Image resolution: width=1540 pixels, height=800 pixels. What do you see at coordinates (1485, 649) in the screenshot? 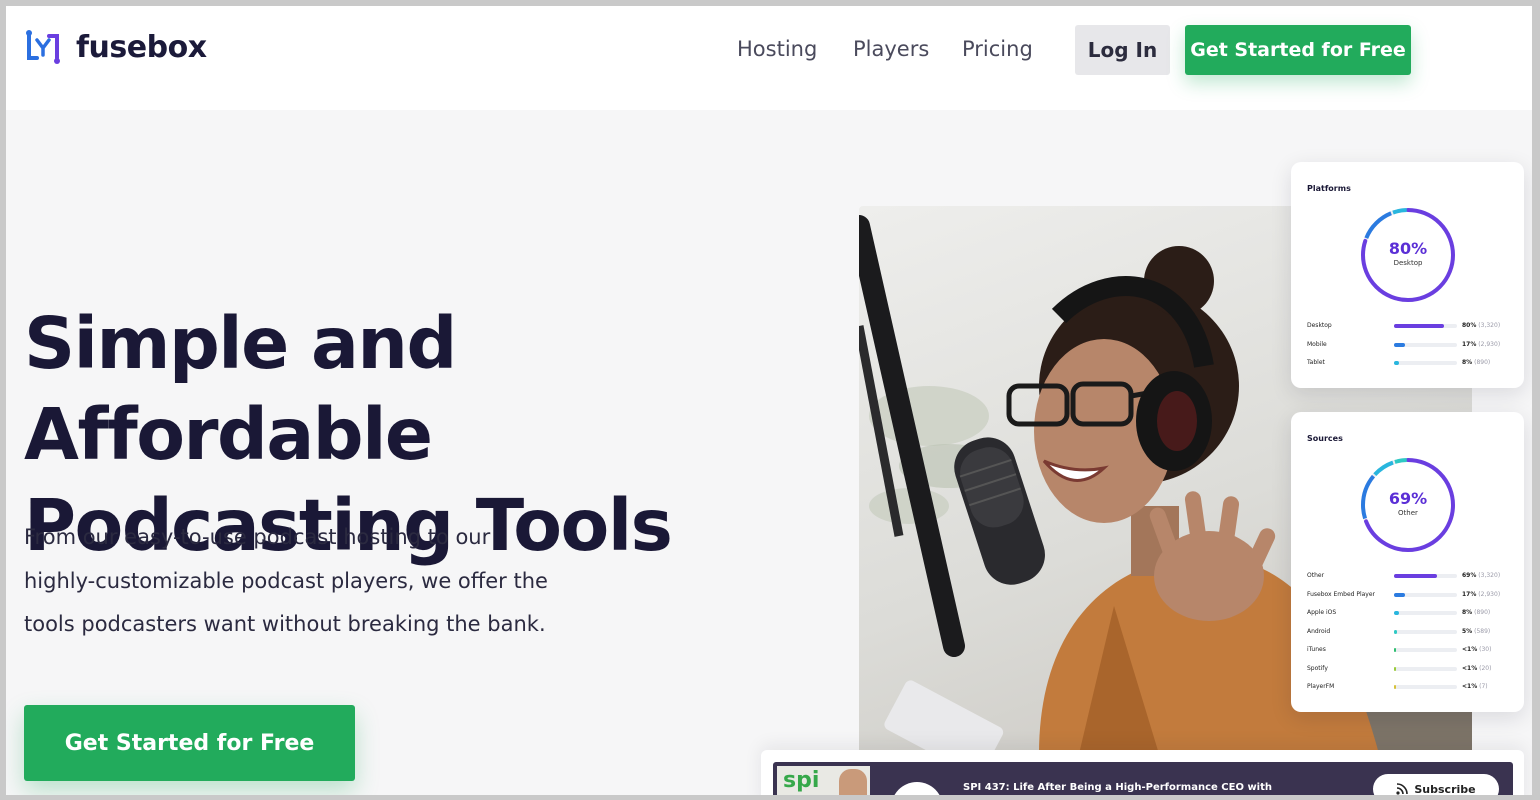
I see `stat-row-count: (30)` at bounding box center [1485, 649].